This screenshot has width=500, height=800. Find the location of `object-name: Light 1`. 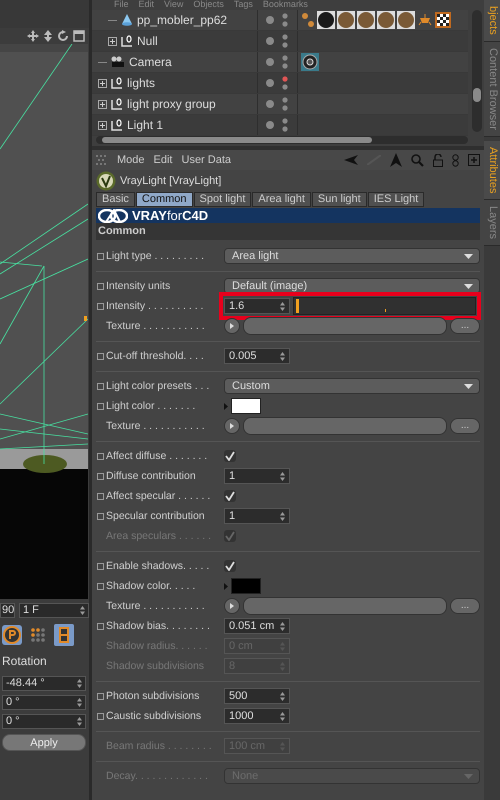

object-name: Light 1 is located at coordinates (145, 125).